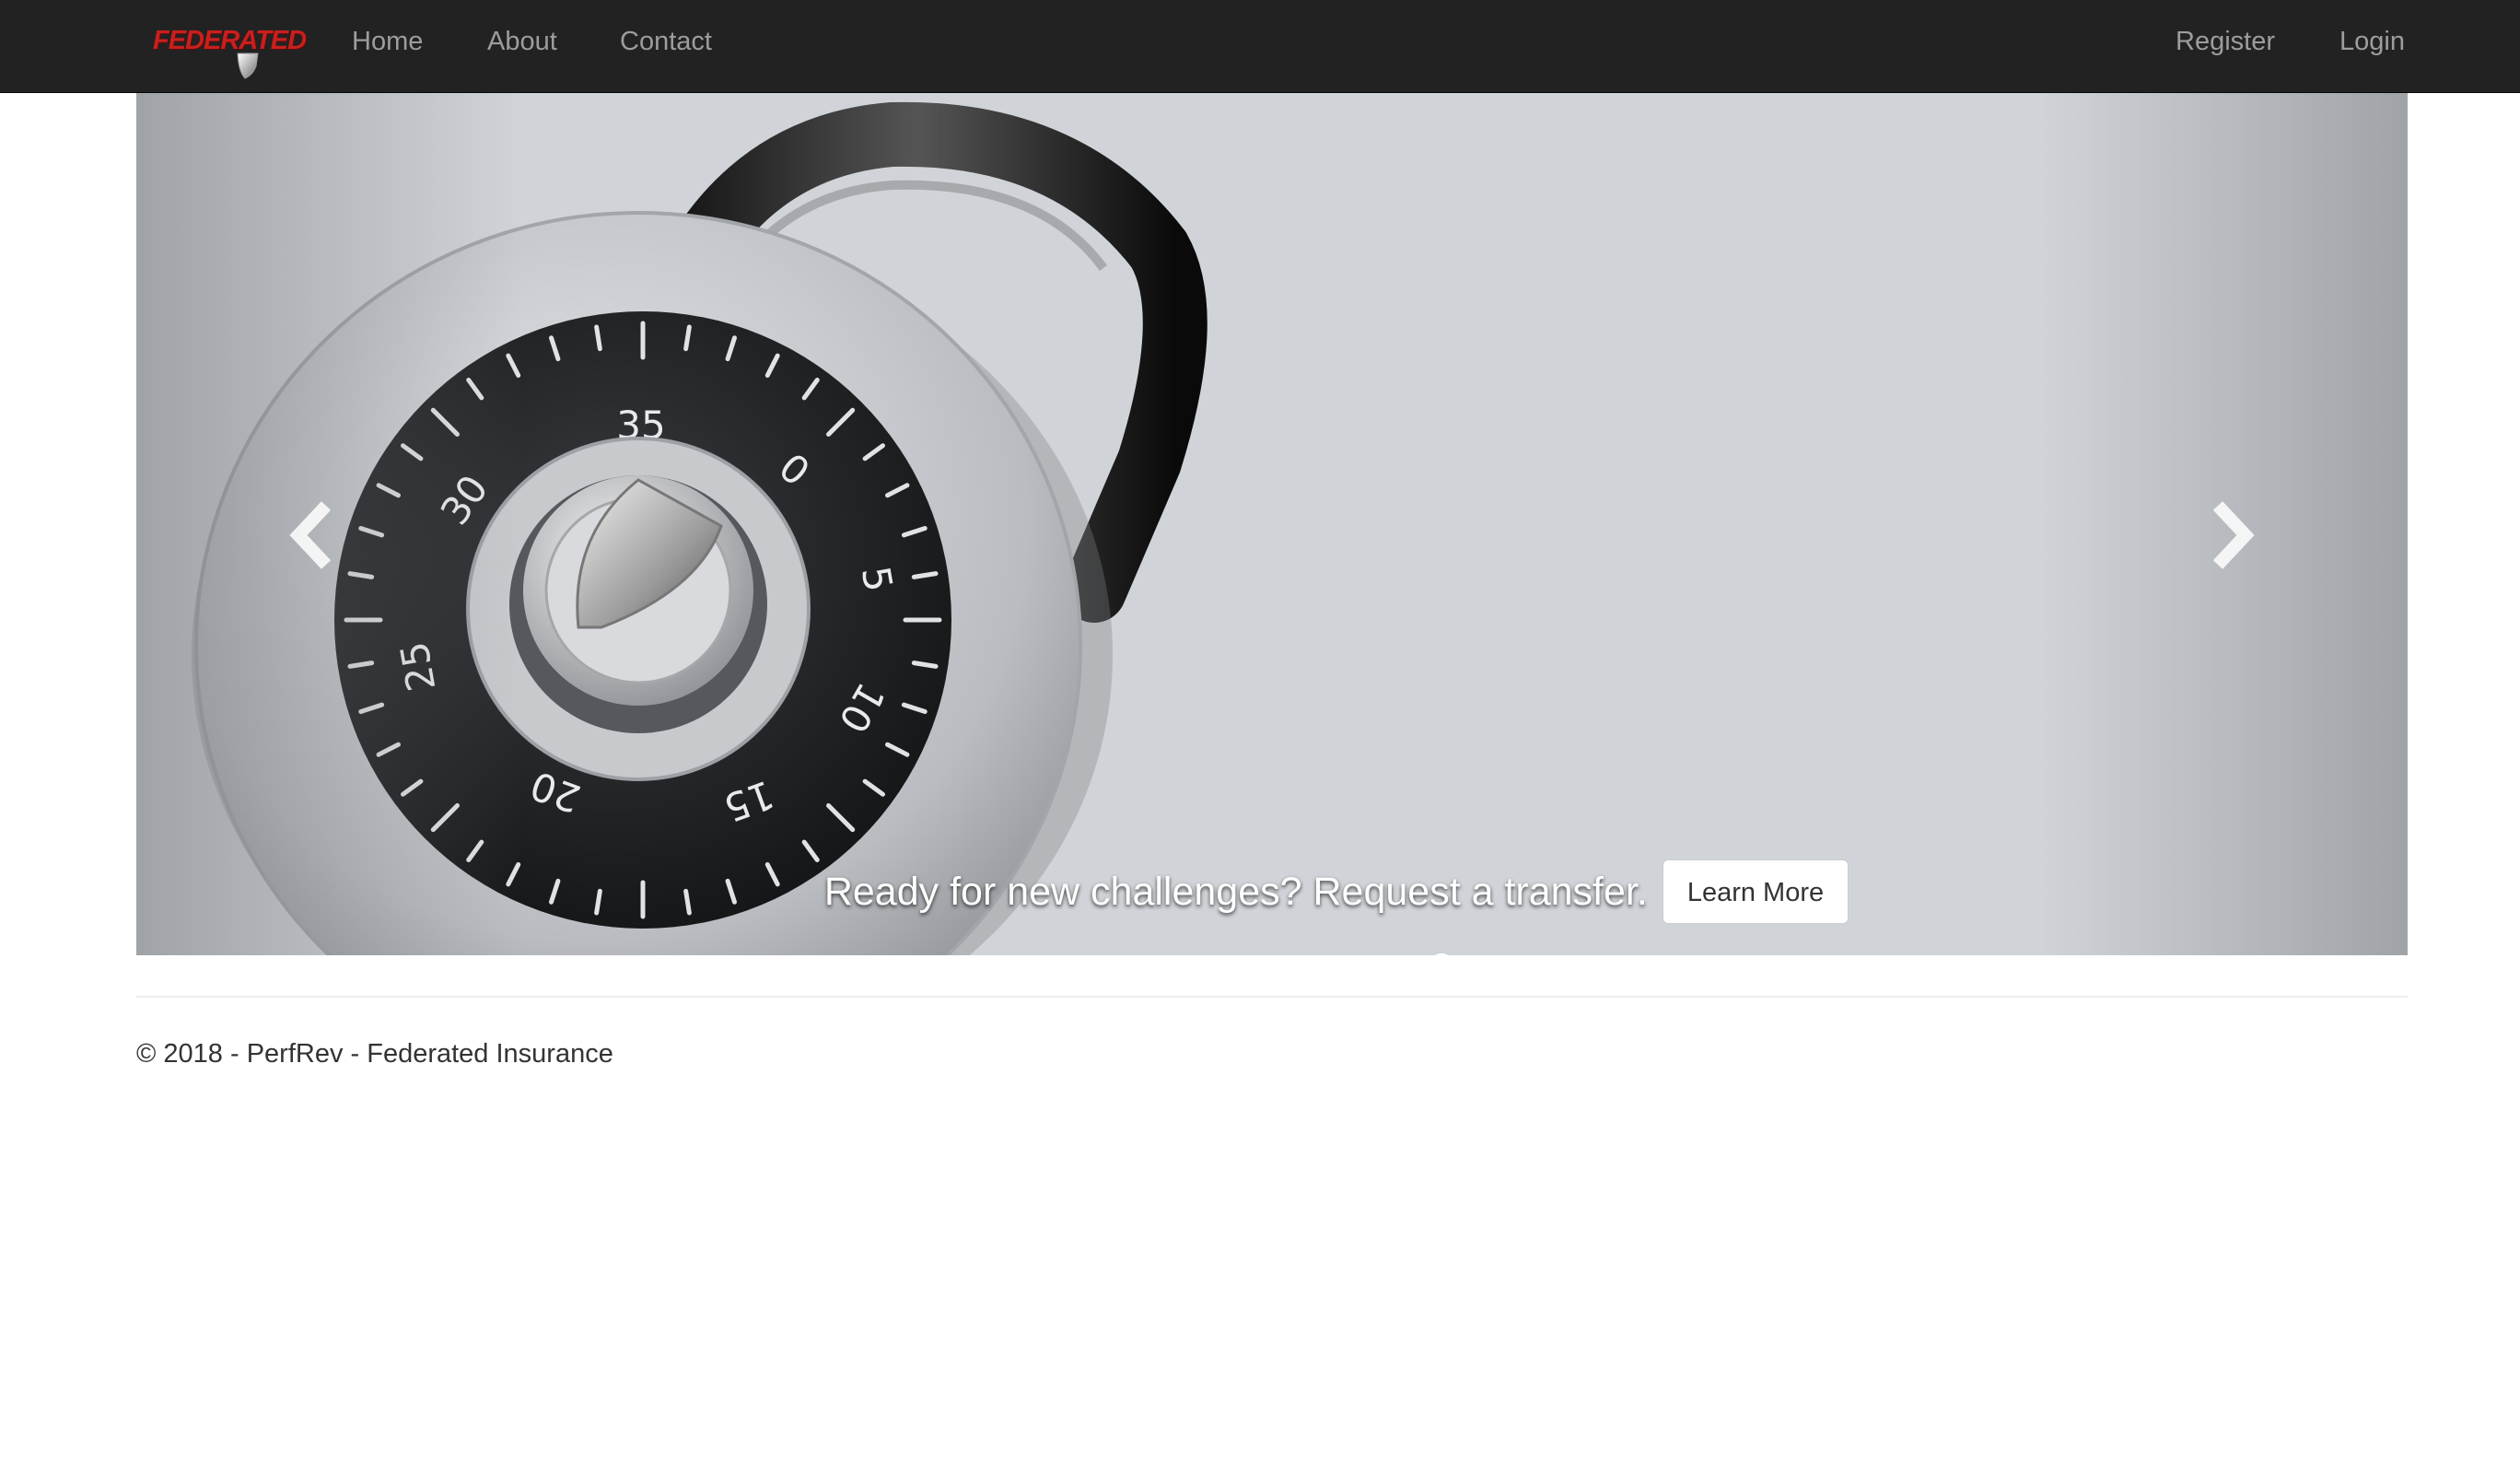 The height and width of the screenshot is (1461, 2520). I want to click on nav-link-register: Register, so click(2225, 41).